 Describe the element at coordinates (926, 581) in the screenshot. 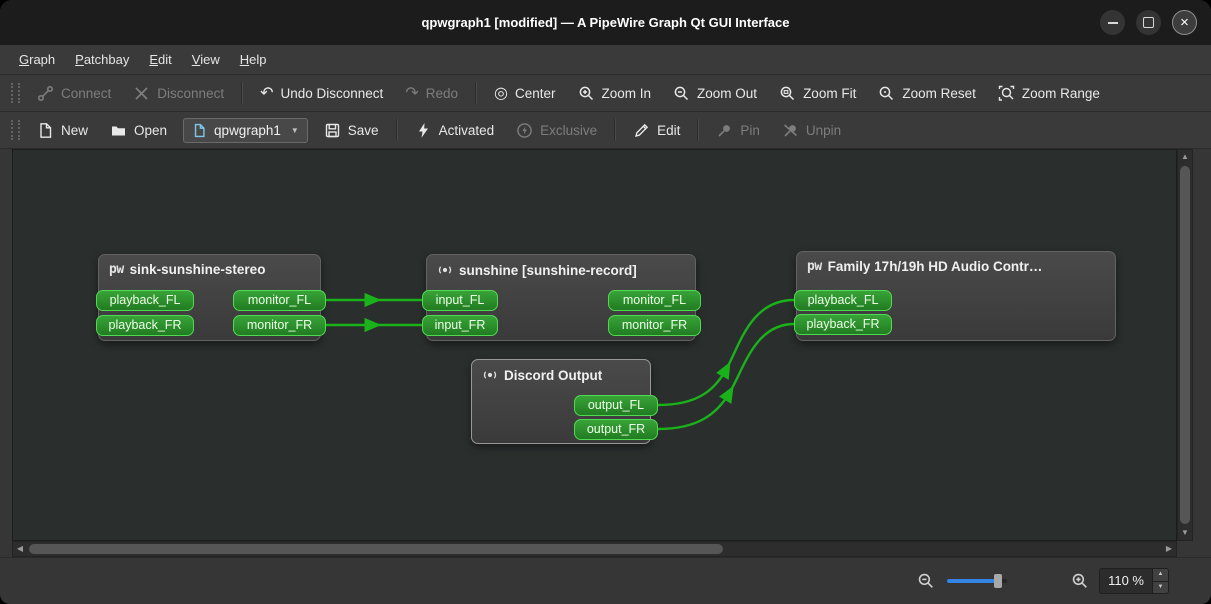

I see `zoom-out-small-icon` at that location.